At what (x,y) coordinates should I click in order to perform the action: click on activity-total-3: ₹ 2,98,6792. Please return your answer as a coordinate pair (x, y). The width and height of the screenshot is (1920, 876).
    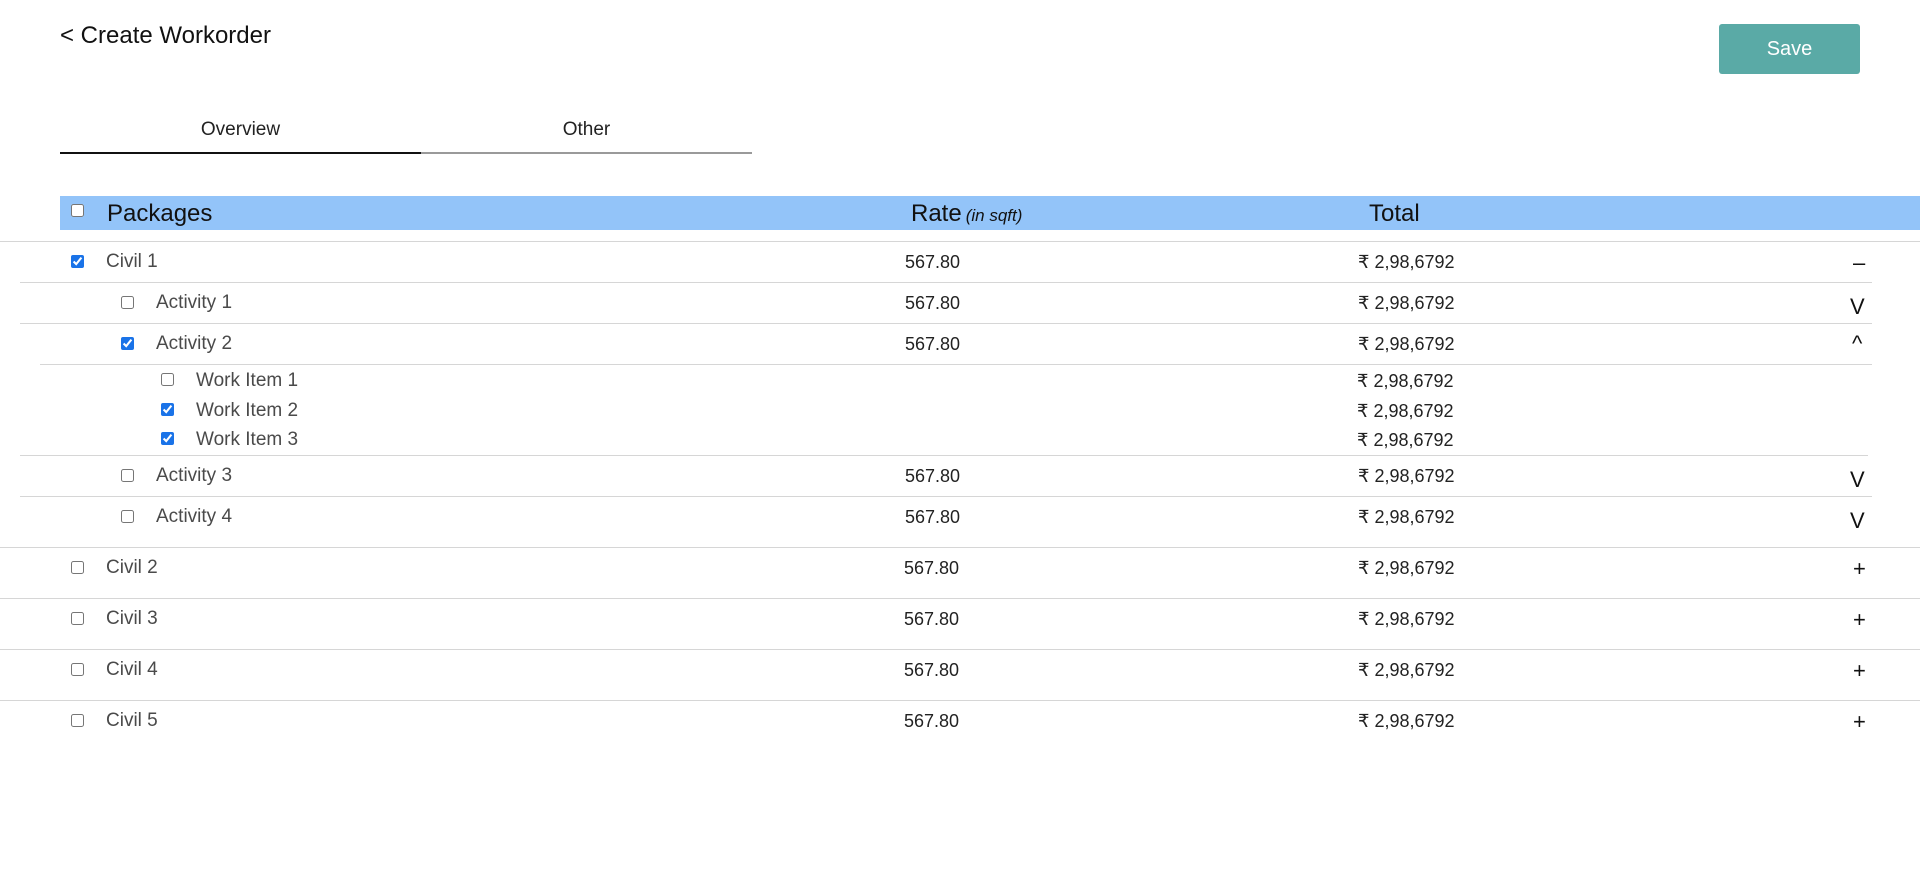
    Looking at the image, I should click on (1406, 476).